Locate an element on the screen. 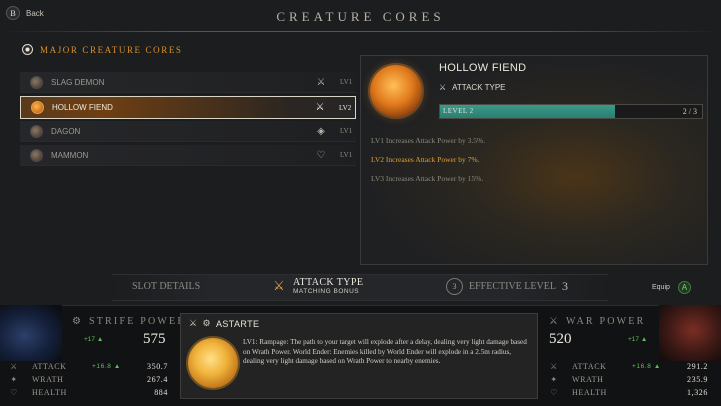 This screenshot has height=406, width=721. equip-label: Equip is located at coordinates (661, 287).